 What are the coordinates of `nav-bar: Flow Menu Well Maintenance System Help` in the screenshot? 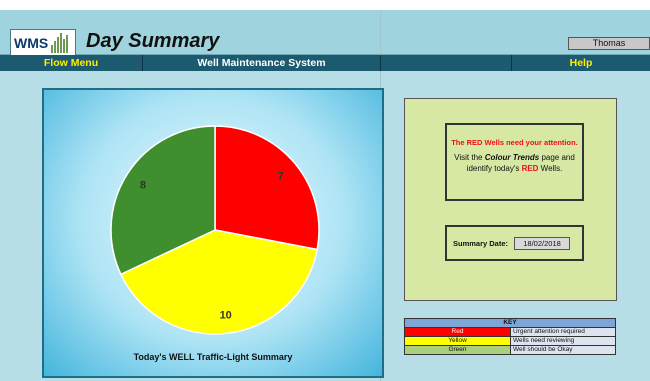 It's located at (325, 63).